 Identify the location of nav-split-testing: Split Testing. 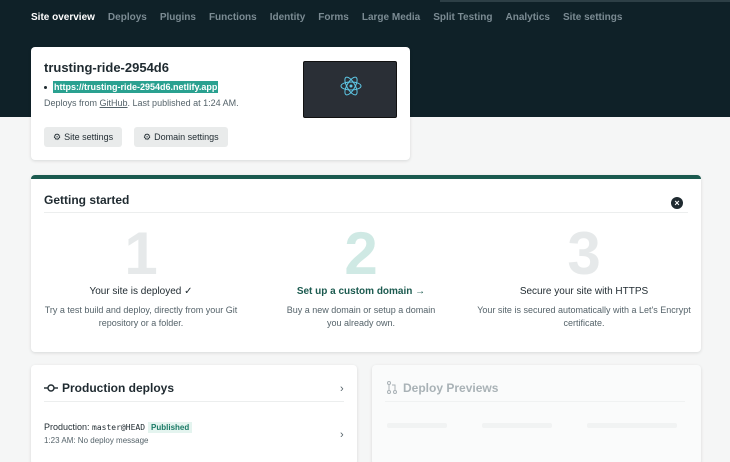
(462, 19).